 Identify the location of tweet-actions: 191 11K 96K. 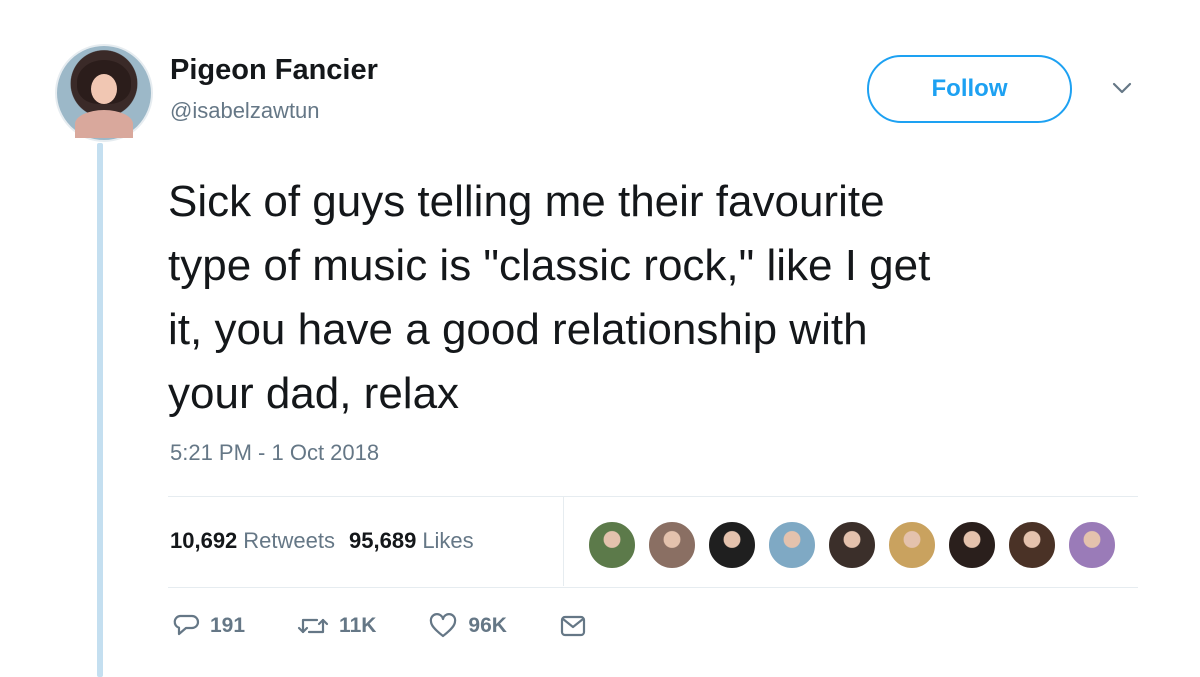
(405, 626).